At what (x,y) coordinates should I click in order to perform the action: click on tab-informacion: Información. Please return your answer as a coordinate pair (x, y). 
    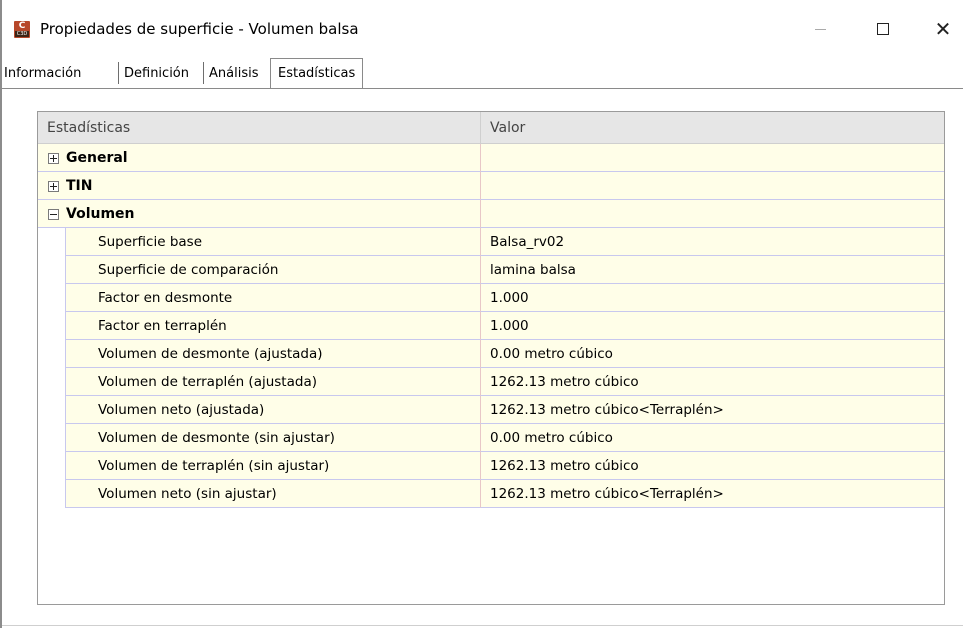
    Looking at the image, I should click on (42, 74).